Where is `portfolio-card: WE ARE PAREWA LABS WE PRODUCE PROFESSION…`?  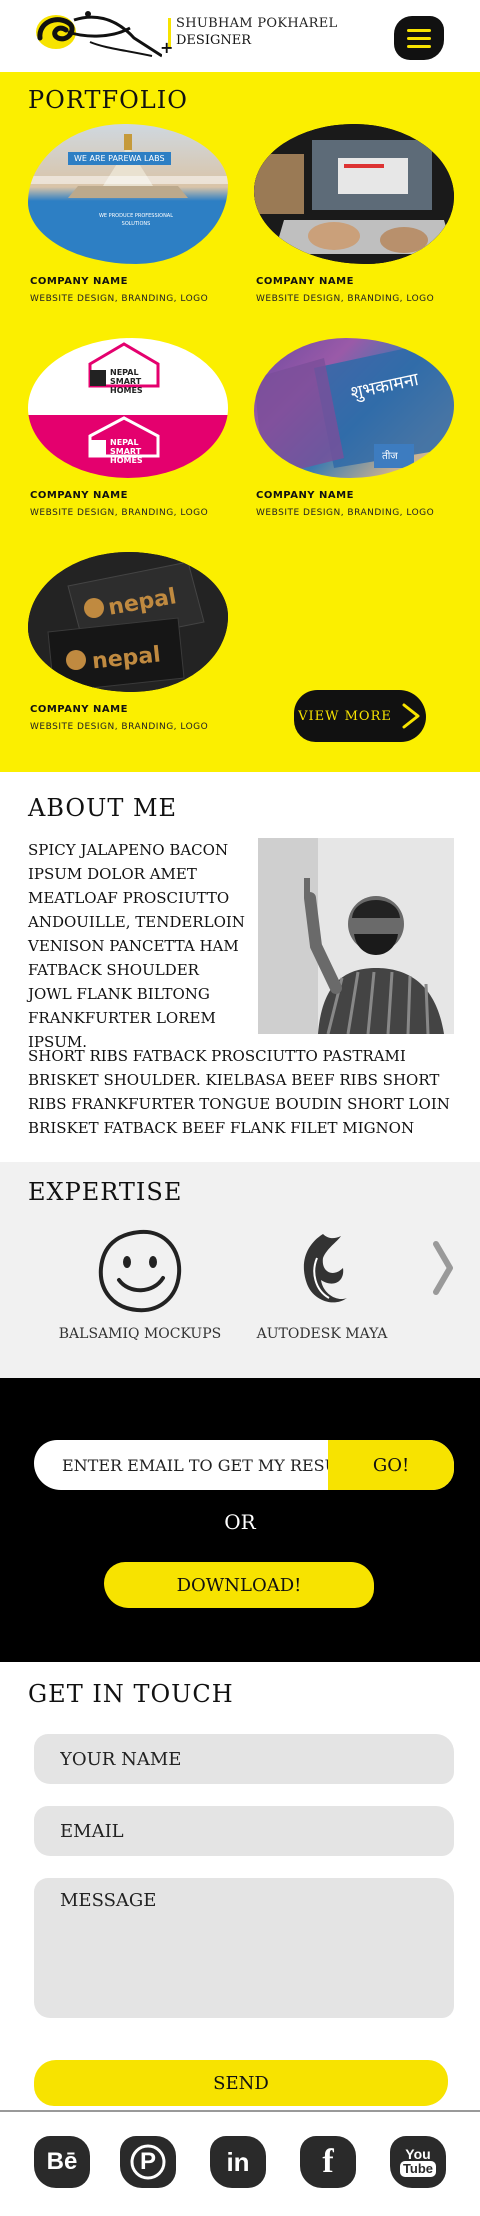
portfolio-card: WE ARE PAREWA LABS WE PRODUCE PROFESSION… is located at coordinates (141, 231).